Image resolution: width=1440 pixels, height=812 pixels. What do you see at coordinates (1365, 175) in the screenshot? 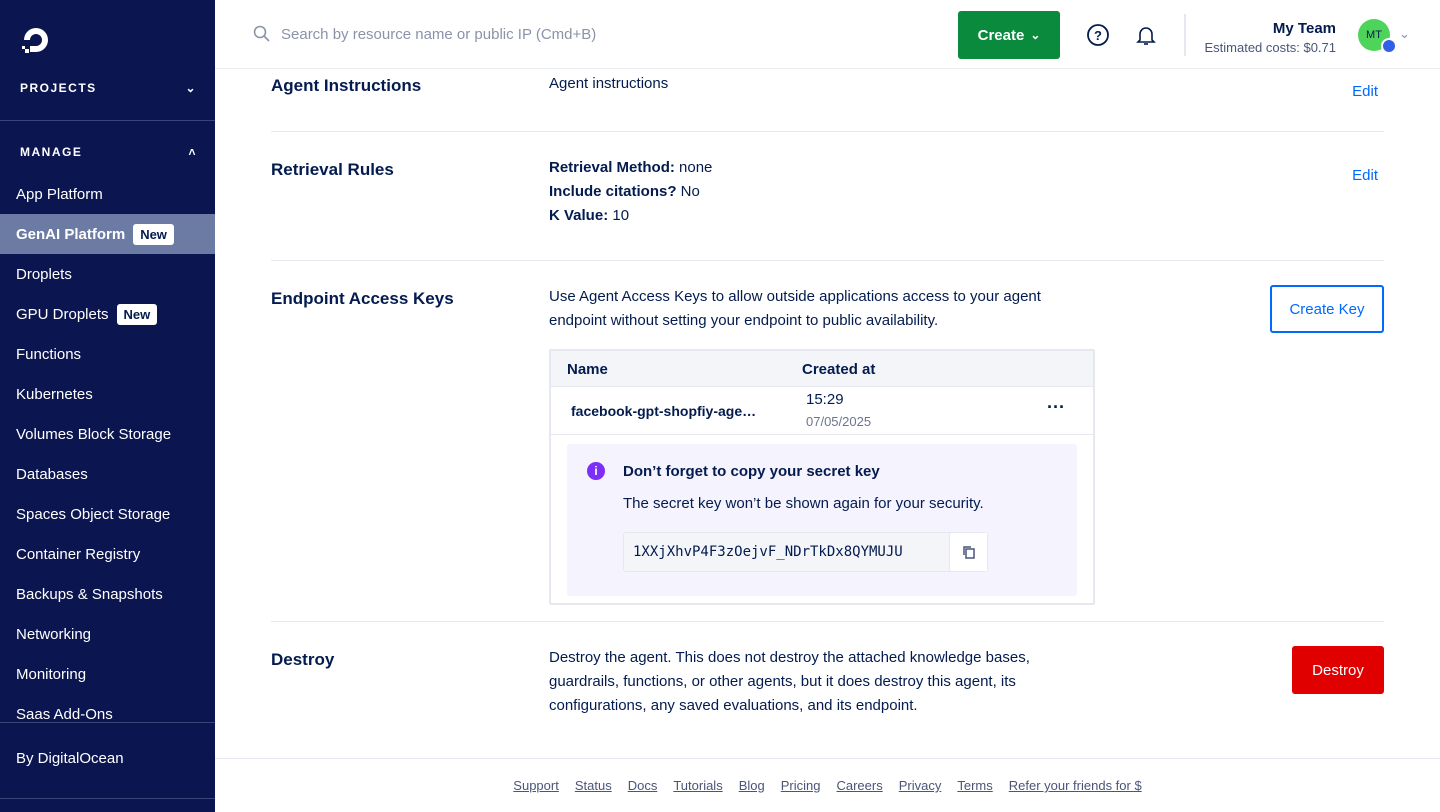
I see `edit-retrieval-link: Edit` at bounding box center [1365, 175].